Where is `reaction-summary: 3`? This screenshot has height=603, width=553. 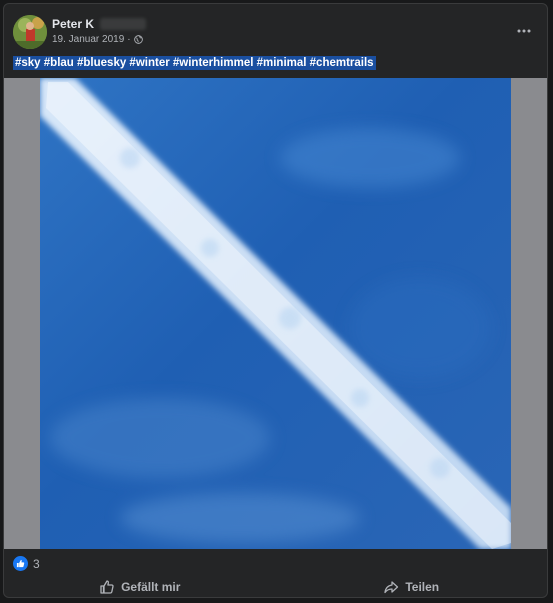
reaction-summary: 3 is located at coordinates (26, 563).